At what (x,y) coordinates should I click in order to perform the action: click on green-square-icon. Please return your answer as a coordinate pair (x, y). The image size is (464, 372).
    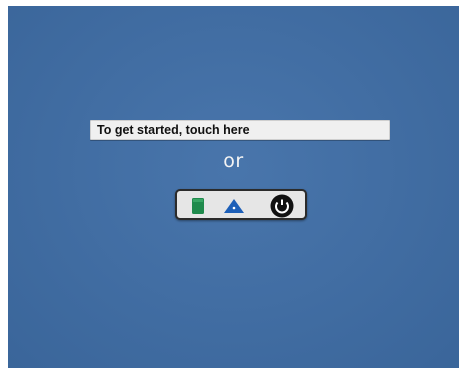
    Looking at the image, I should click on (198, 206).